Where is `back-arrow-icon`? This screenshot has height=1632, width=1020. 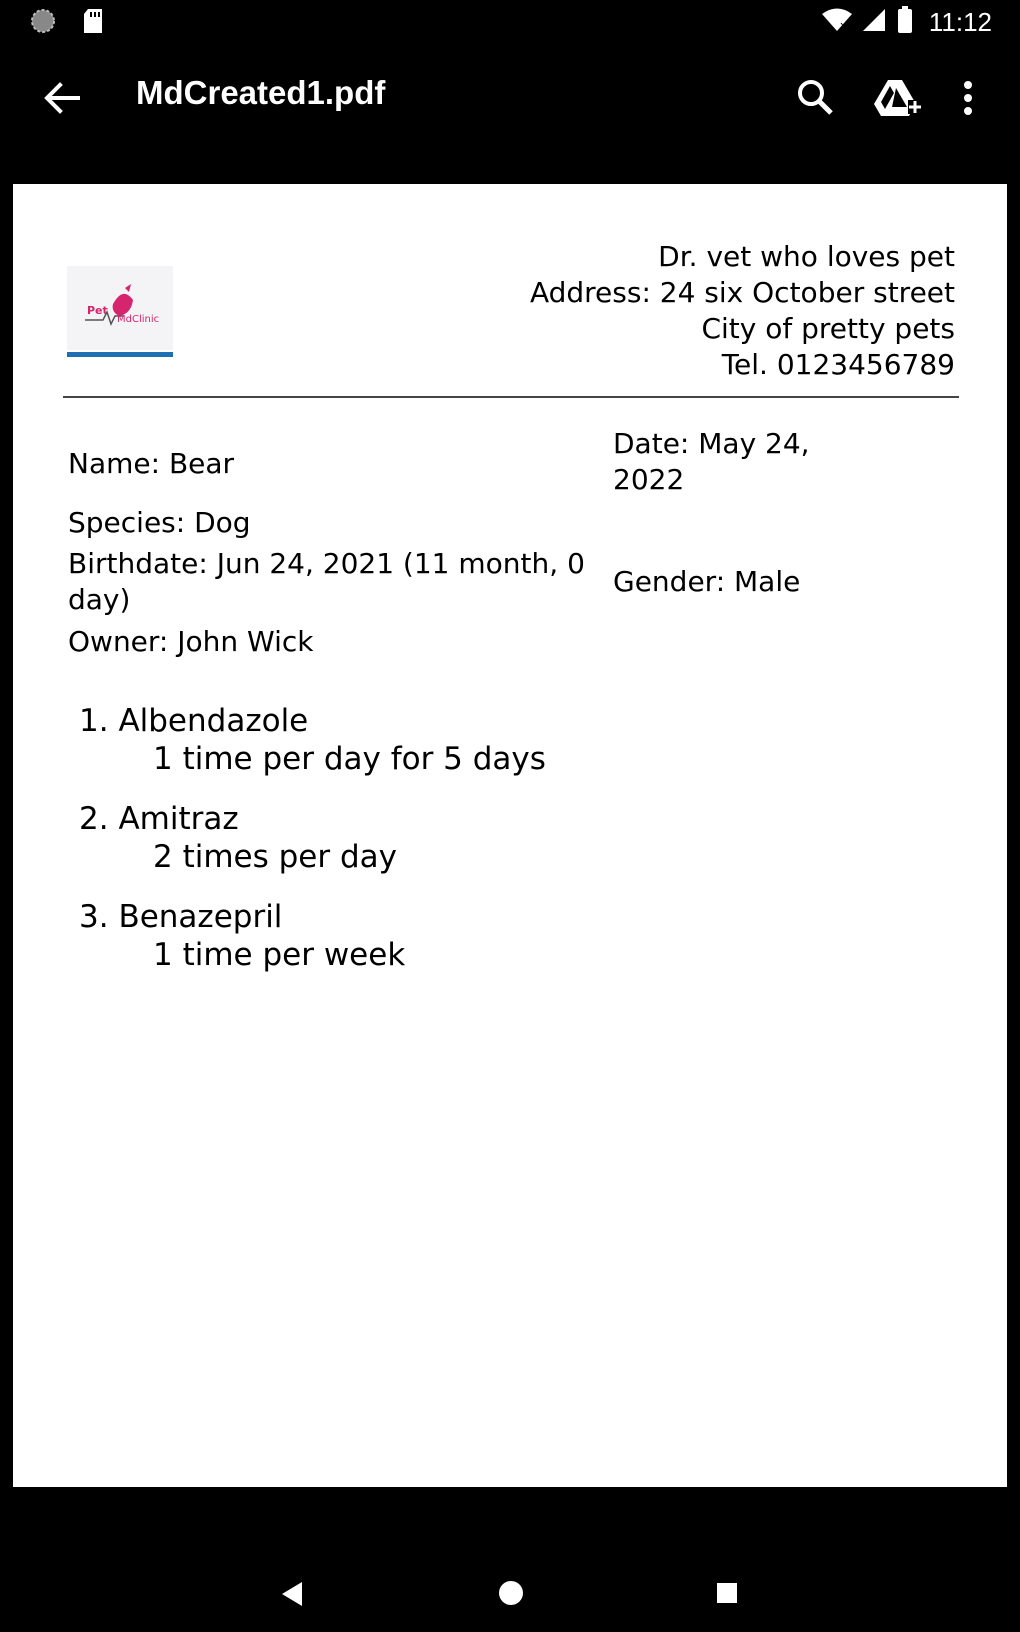 back-arrow-icon is located at coordinates (62, 98).